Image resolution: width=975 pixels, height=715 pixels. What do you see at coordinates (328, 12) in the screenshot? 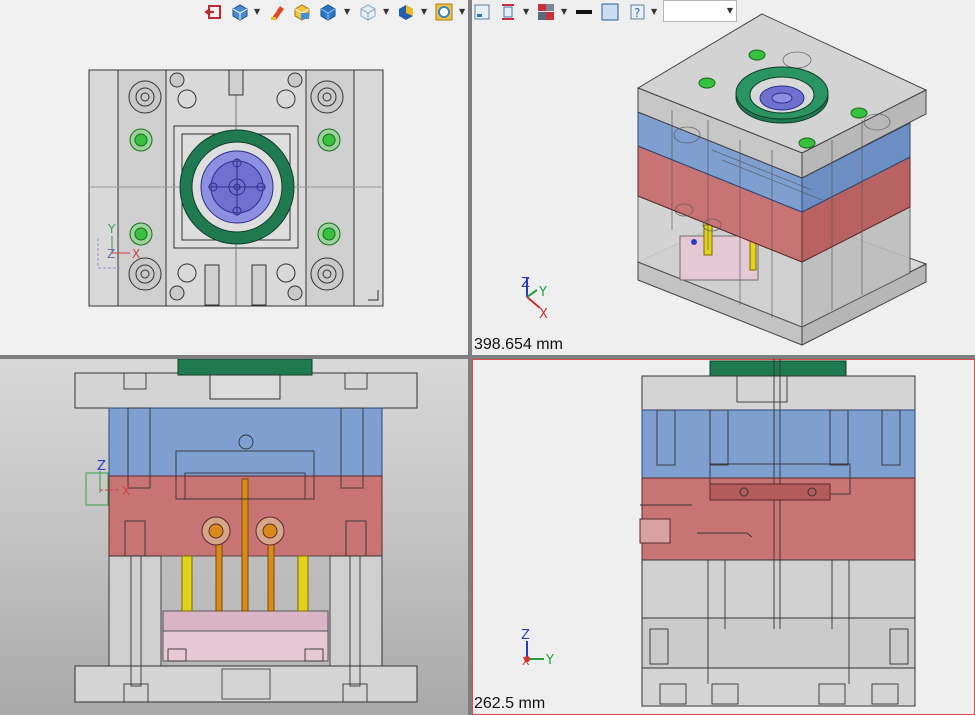
I see `display-style-icon` at bounding box center [328, 12].